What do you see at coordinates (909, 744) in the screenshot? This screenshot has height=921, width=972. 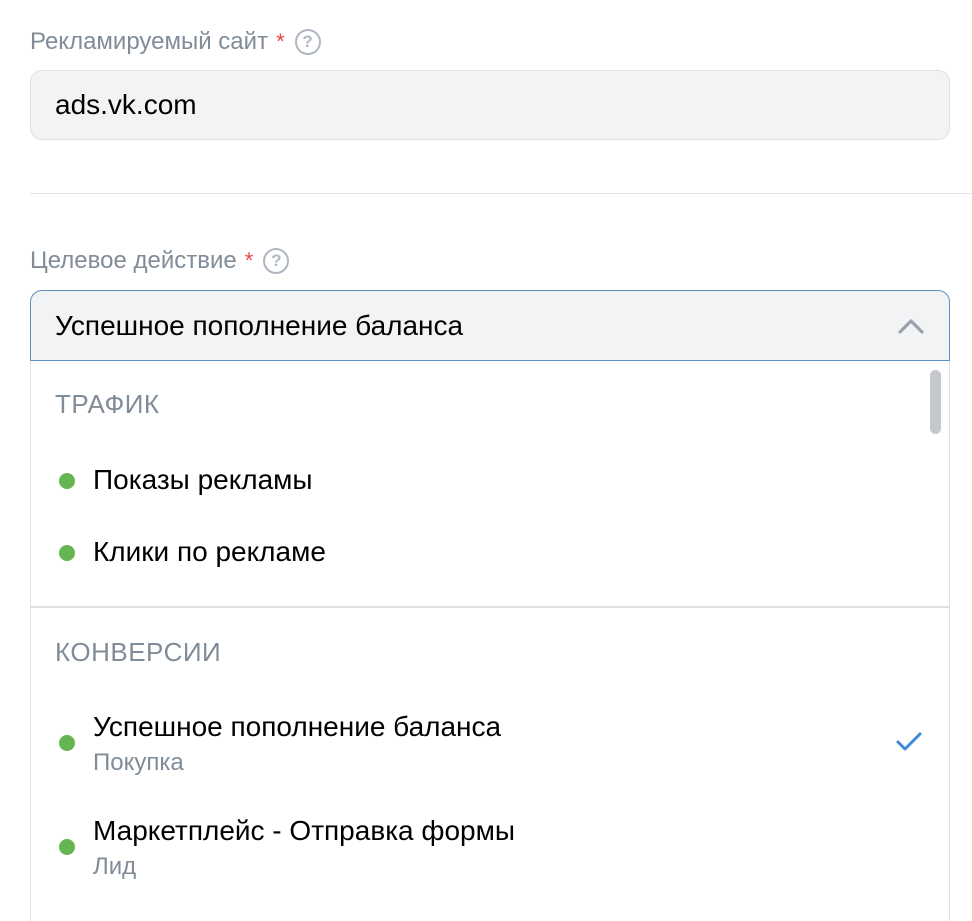 I see `check-icon` at bounding box center [909, 744].